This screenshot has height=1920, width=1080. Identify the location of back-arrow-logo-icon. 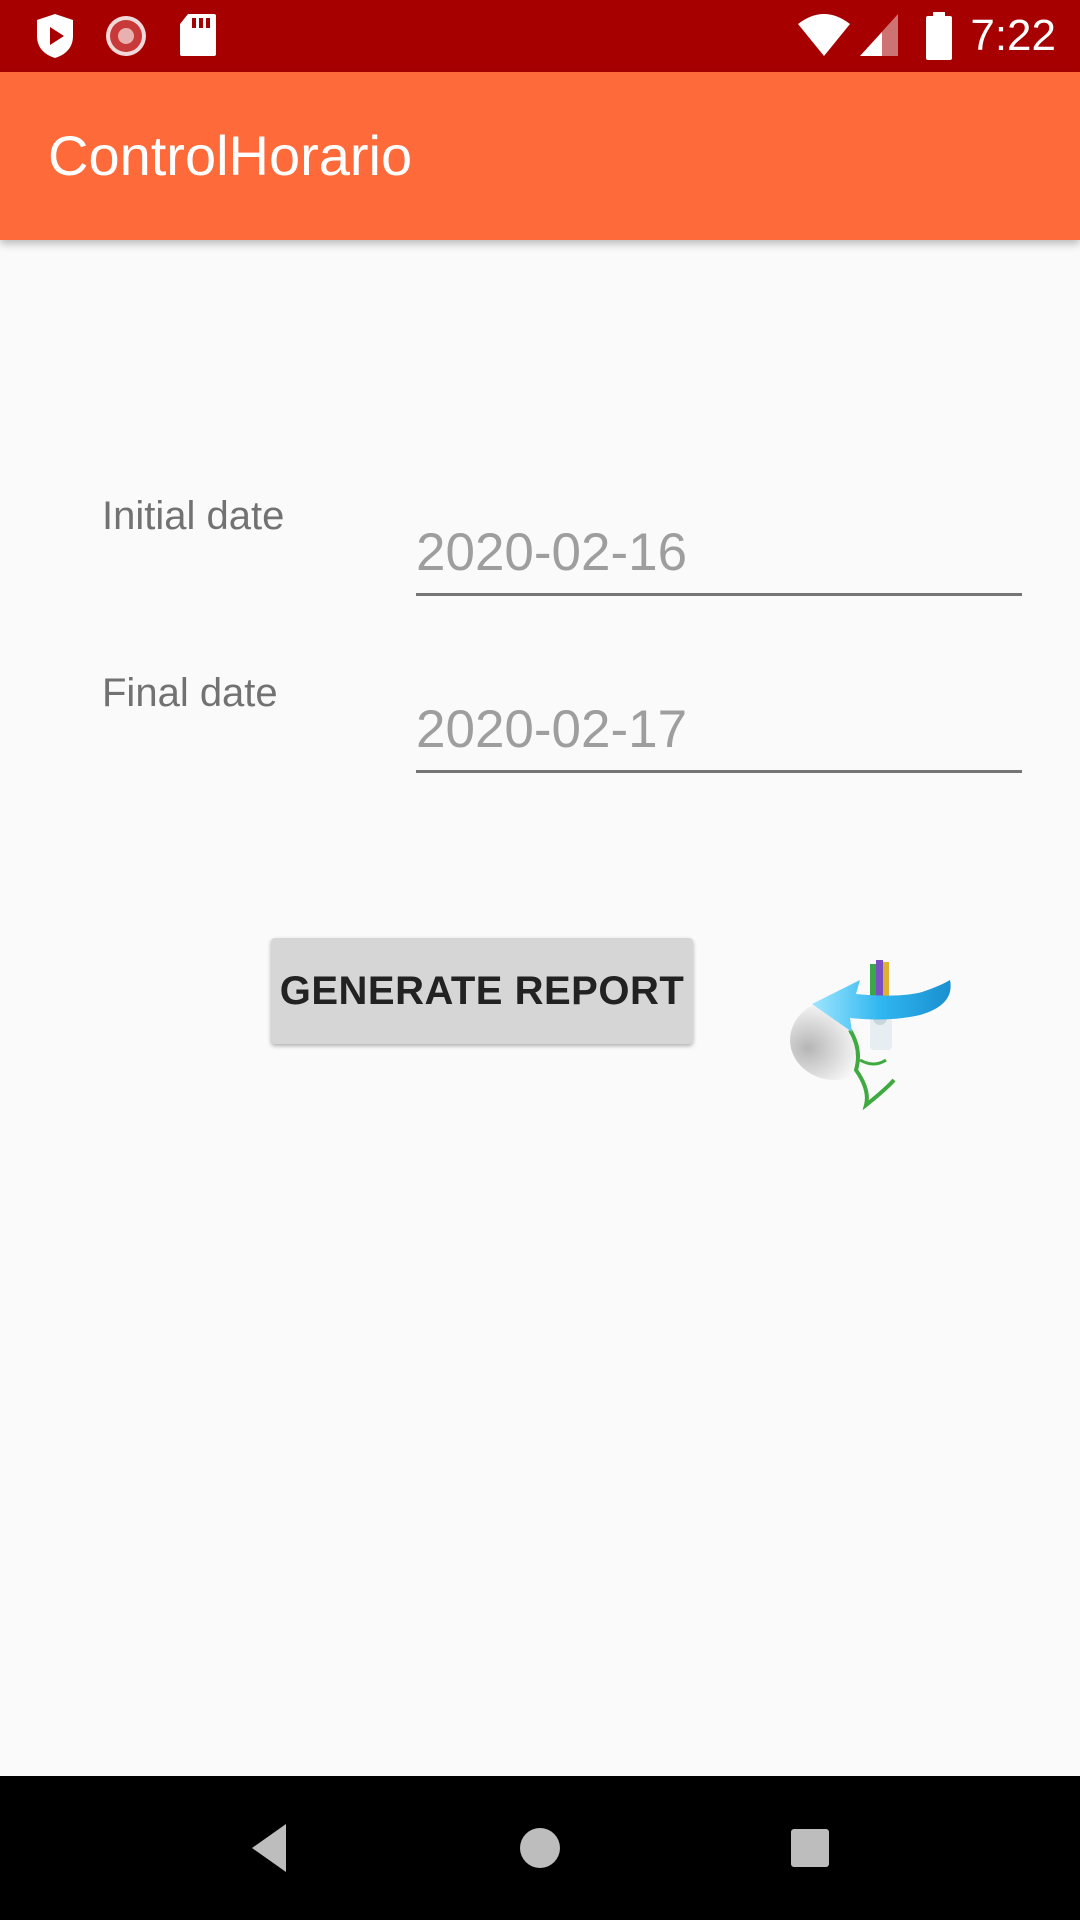
(875, 1025).